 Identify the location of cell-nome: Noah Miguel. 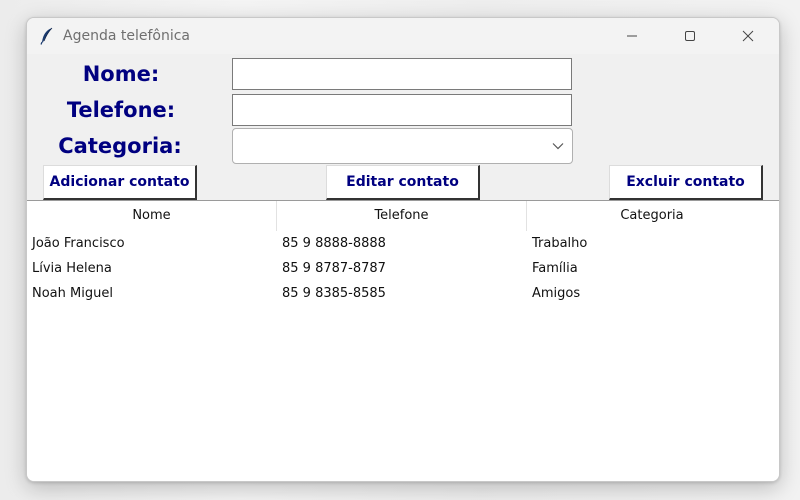
(72, 293).